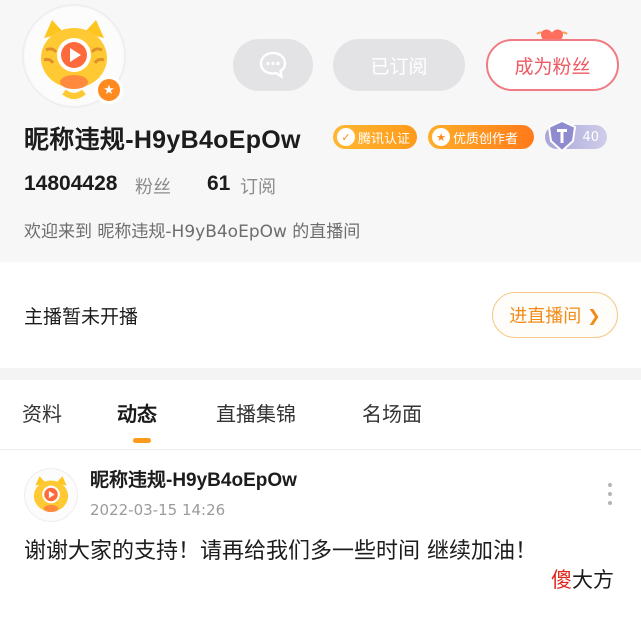 The image size is (641, 618). I want to click on watermark-part-2: 大方, so click(593, 580).